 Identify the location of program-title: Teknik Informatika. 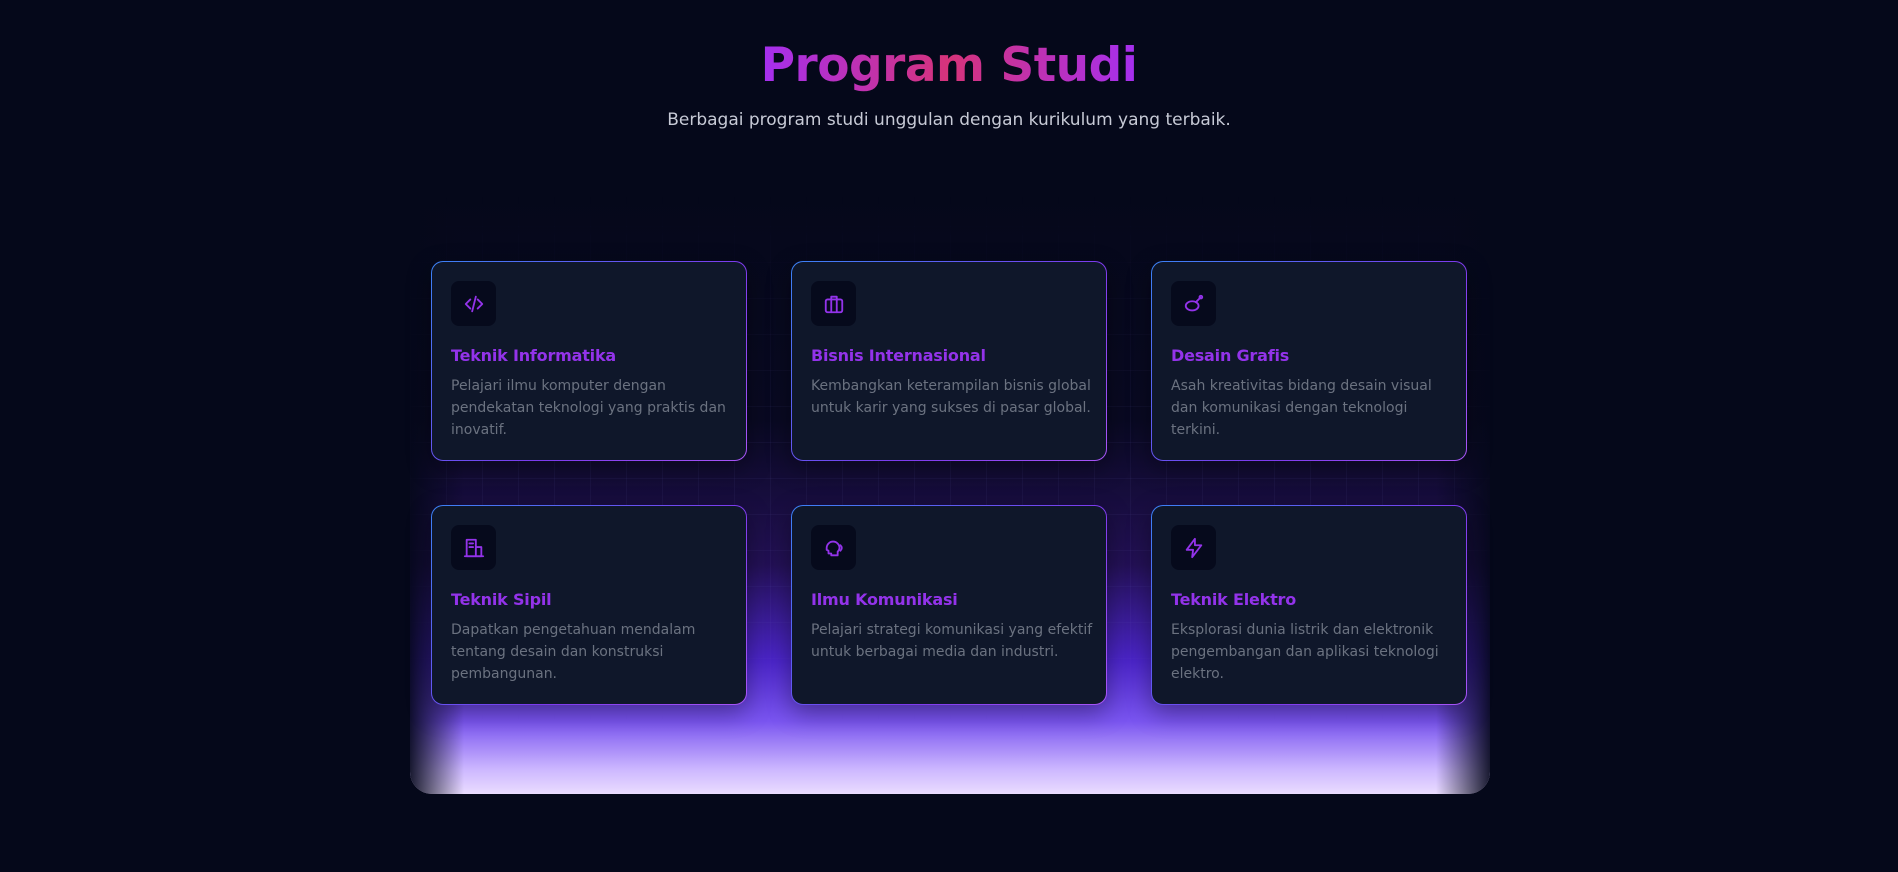
(533, 355).